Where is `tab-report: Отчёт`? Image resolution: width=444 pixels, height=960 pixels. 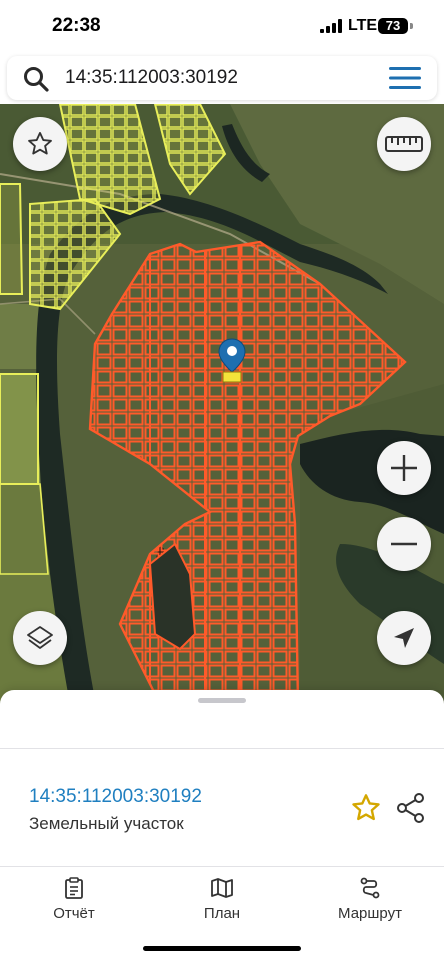 tab-report: Отчёт is located at coordinates (74, 901).